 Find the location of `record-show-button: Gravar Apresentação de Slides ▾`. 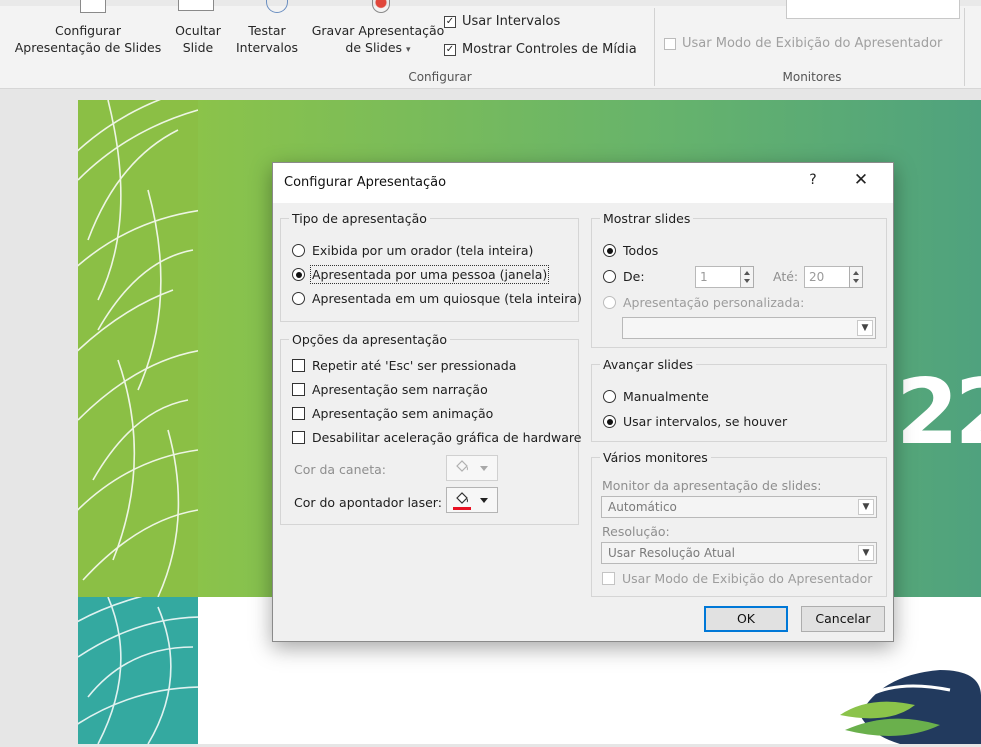

record-show-button: Gravar Apresentação de Slides ▾ is located at coordinates (378, 40).